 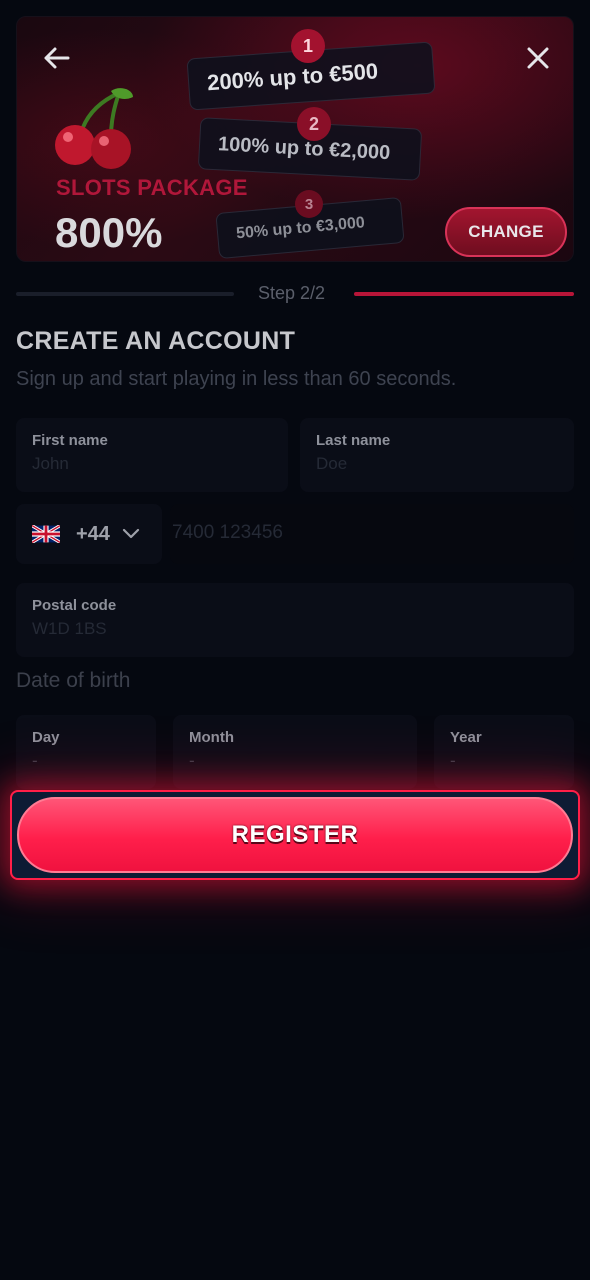 I want to click on step-indicator: Step 2/2, so click(x=292, y=293).